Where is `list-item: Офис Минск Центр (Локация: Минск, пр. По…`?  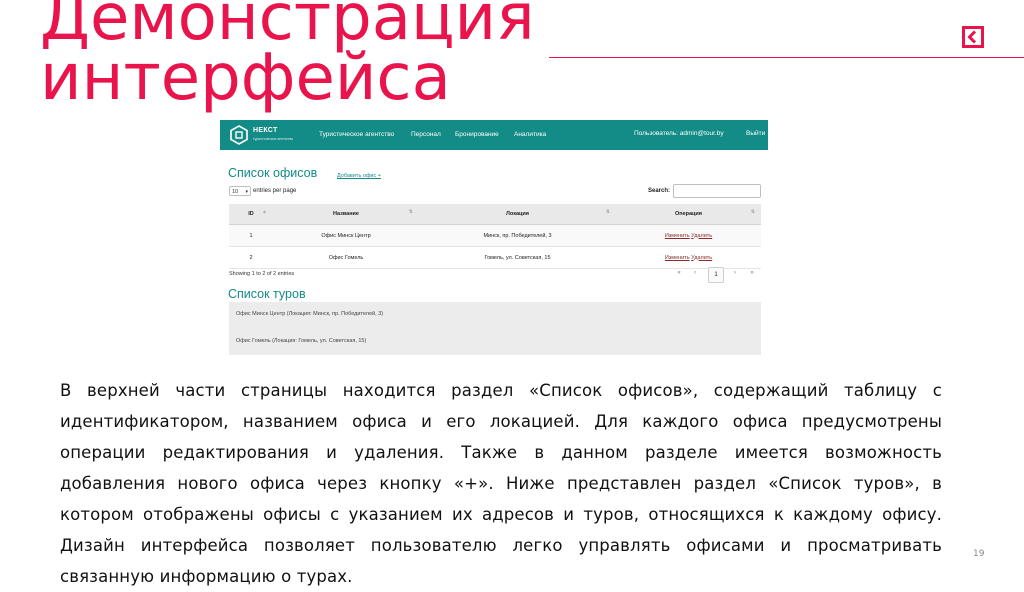 list-item: Офис Минск Центр (Локация: Минск, пр. По… is located at coordinates (309, 314).